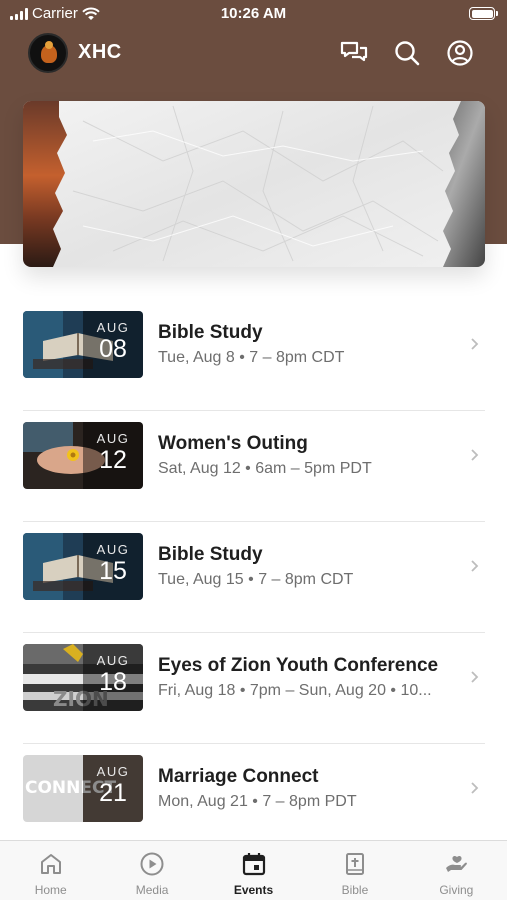 This screenshot has width=507, height=900. I want to click on bible-icon, so click(354, 864).